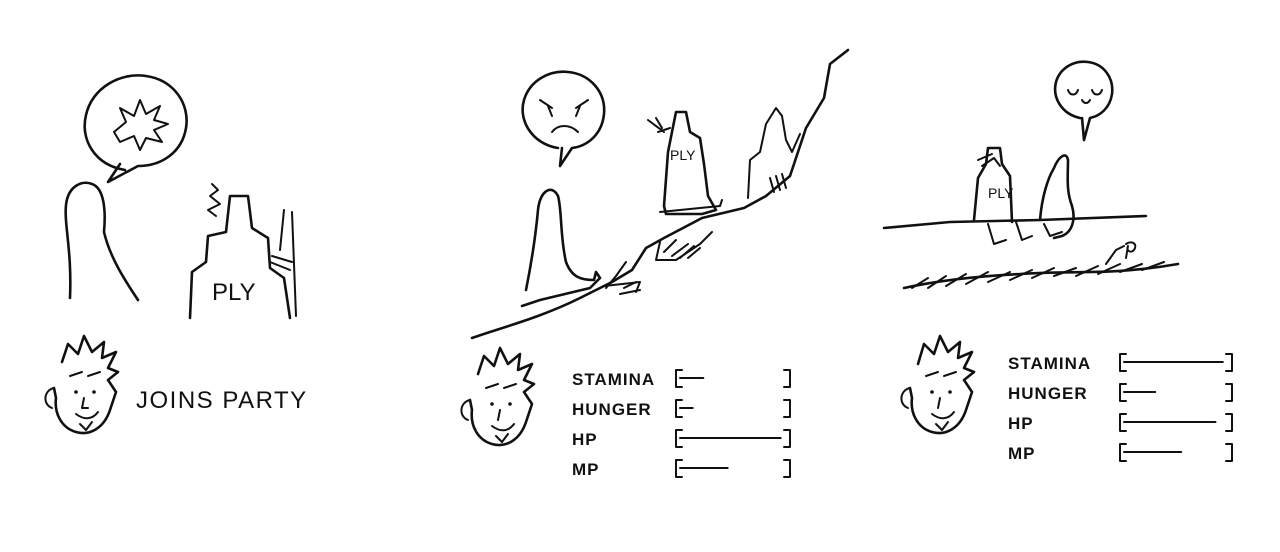  Describe the element at coordinates (141, 125) in the screenshot. I see `burst-icon` at that location.